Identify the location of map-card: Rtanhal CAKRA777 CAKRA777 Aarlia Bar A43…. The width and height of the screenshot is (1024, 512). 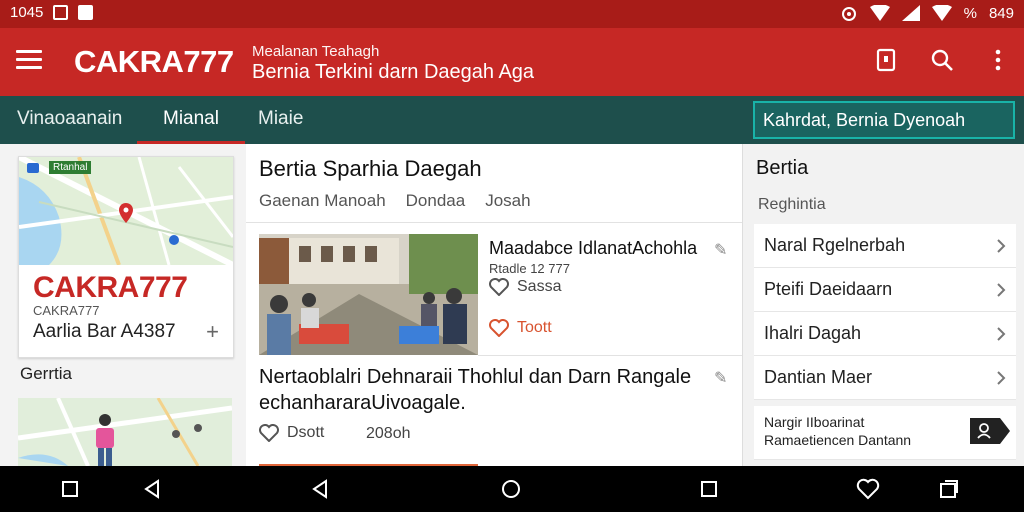
(126, 257).